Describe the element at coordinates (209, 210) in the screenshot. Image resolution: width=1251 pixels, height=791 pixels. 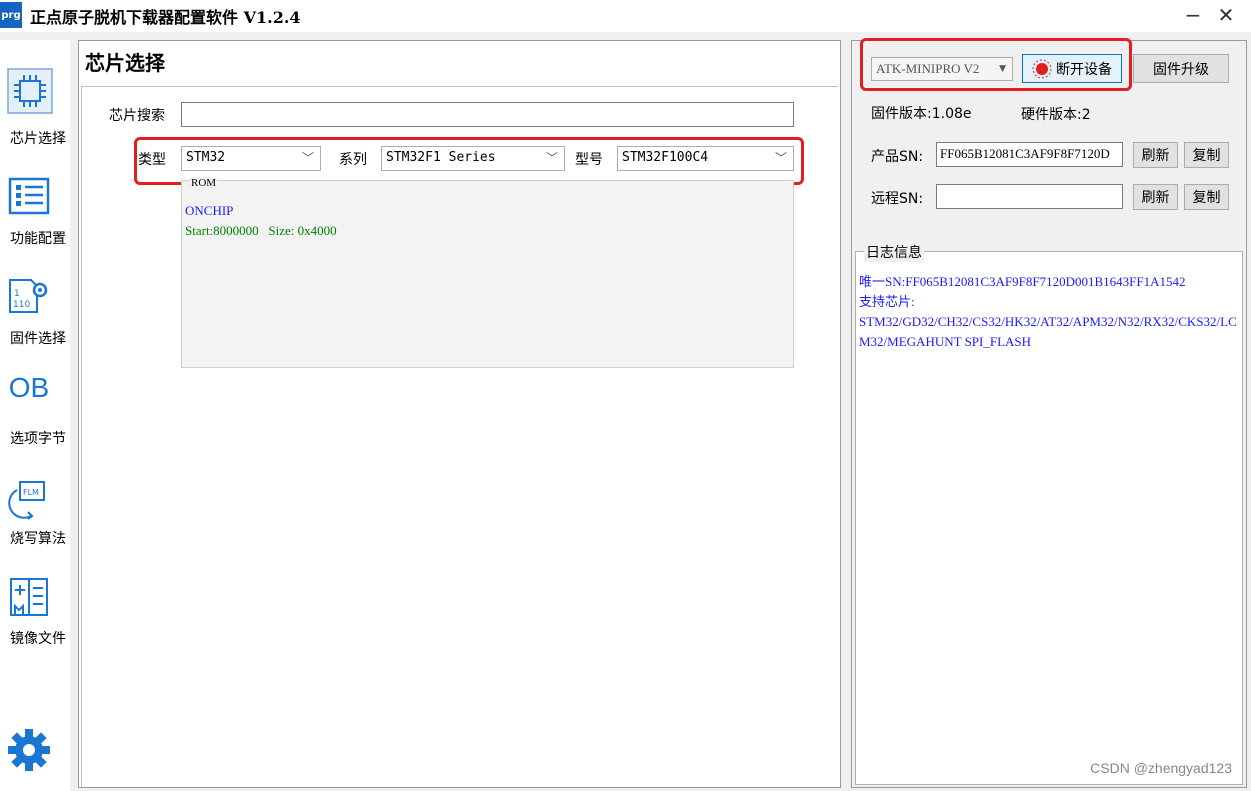
I see `rom-name: ONCHIP` at that location.